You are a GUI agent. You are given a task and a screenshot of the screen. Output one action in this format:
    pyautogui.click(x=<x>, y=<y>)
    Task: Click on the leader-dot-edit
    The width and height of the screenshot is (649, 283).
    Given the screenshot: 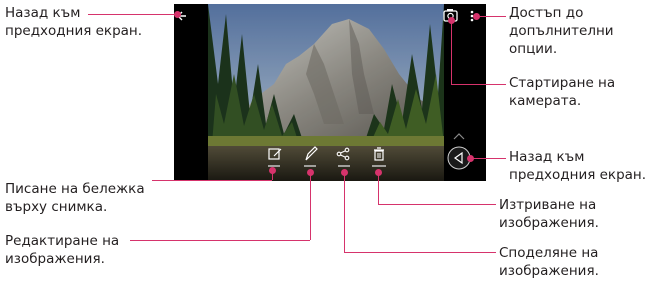 What is the action you would take?
    pyautogui.click(x=310, y=172)
    